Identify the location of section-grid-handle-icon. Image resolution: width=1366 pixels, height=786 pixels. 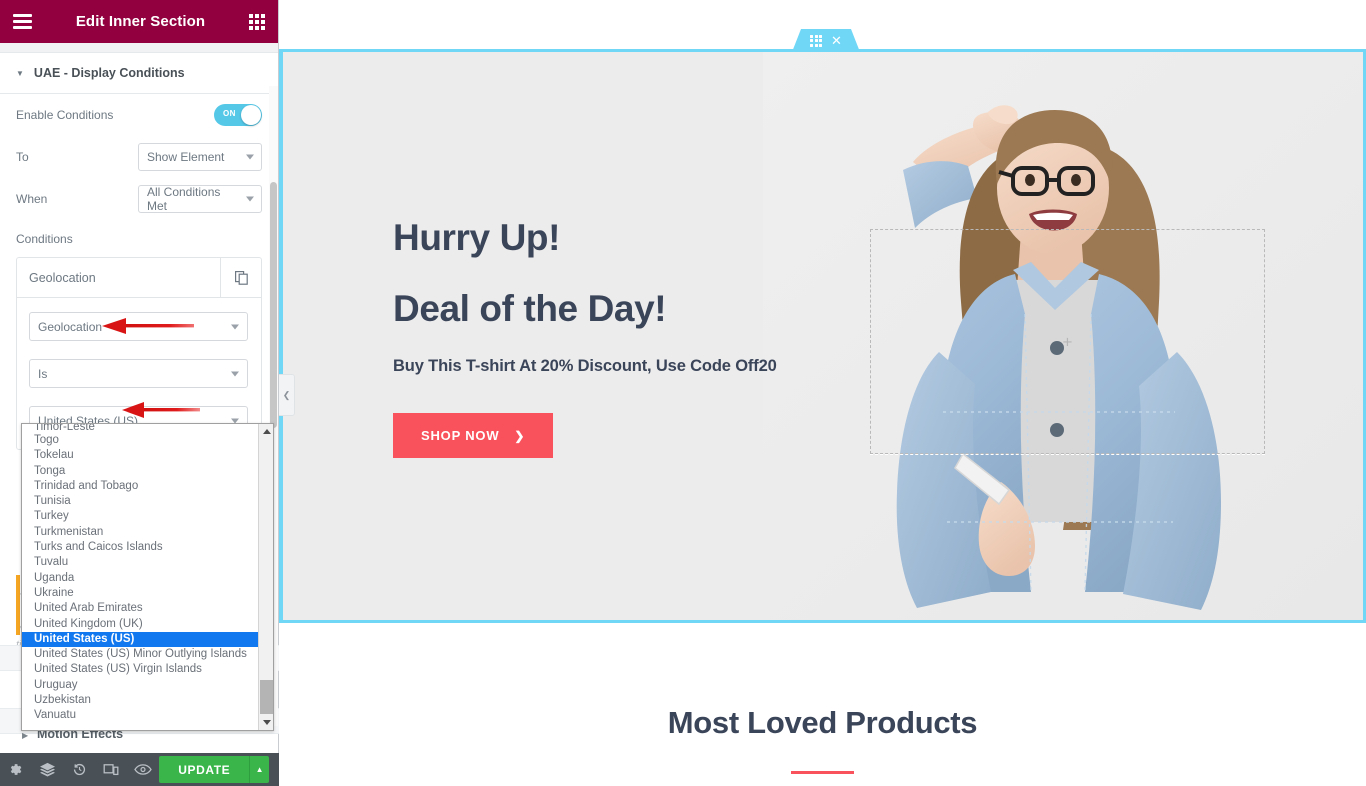
(816, 40).